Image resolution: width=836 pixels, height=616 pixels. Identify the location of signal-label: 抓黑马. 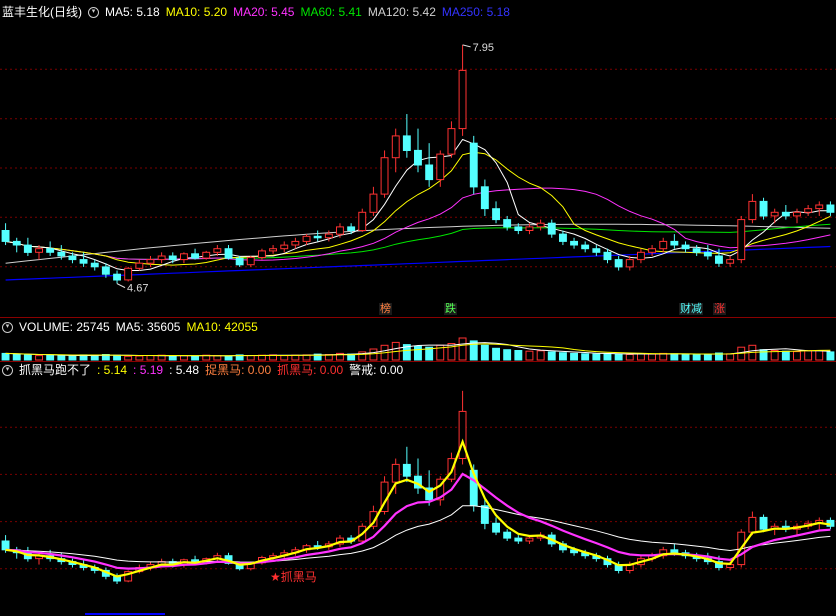
(298, 577).